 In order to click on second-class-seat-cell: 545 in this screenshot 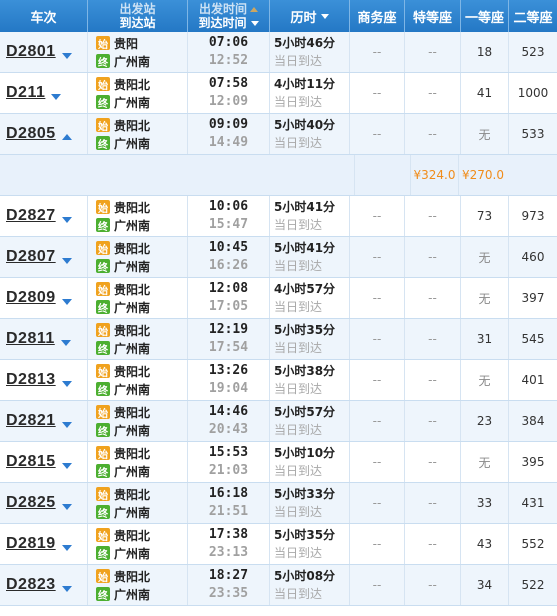, I will do `click(533, 339)`.